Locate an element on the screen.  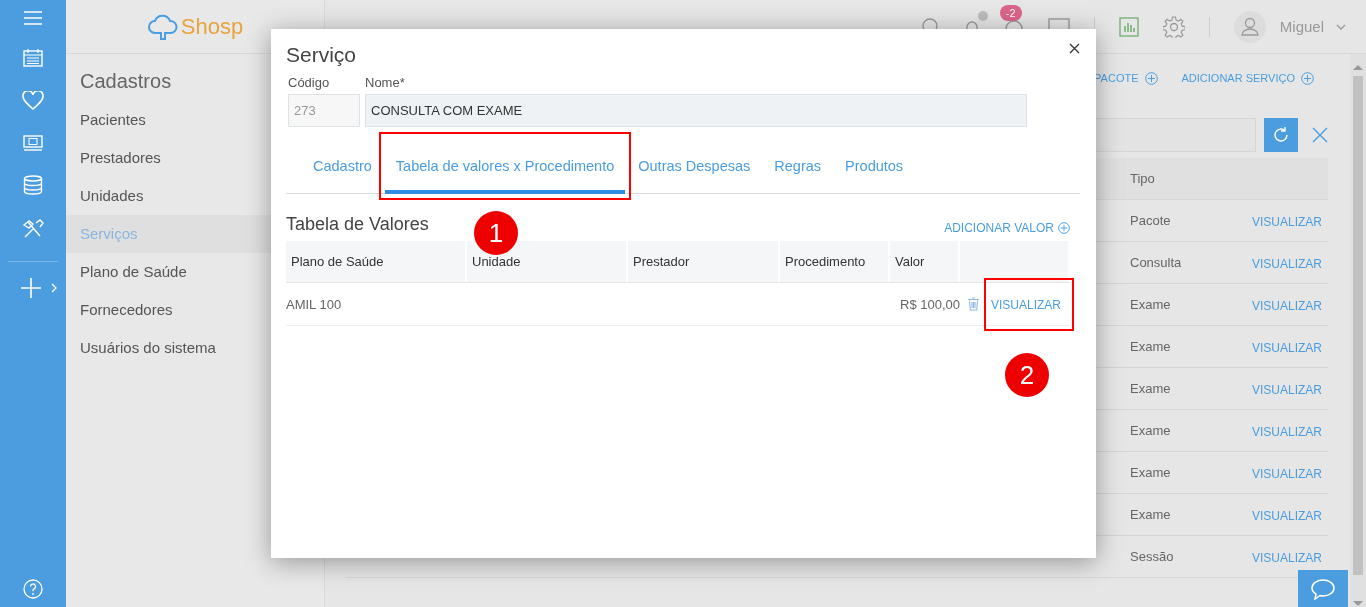
help-icon is located at coordinates (33, 589).